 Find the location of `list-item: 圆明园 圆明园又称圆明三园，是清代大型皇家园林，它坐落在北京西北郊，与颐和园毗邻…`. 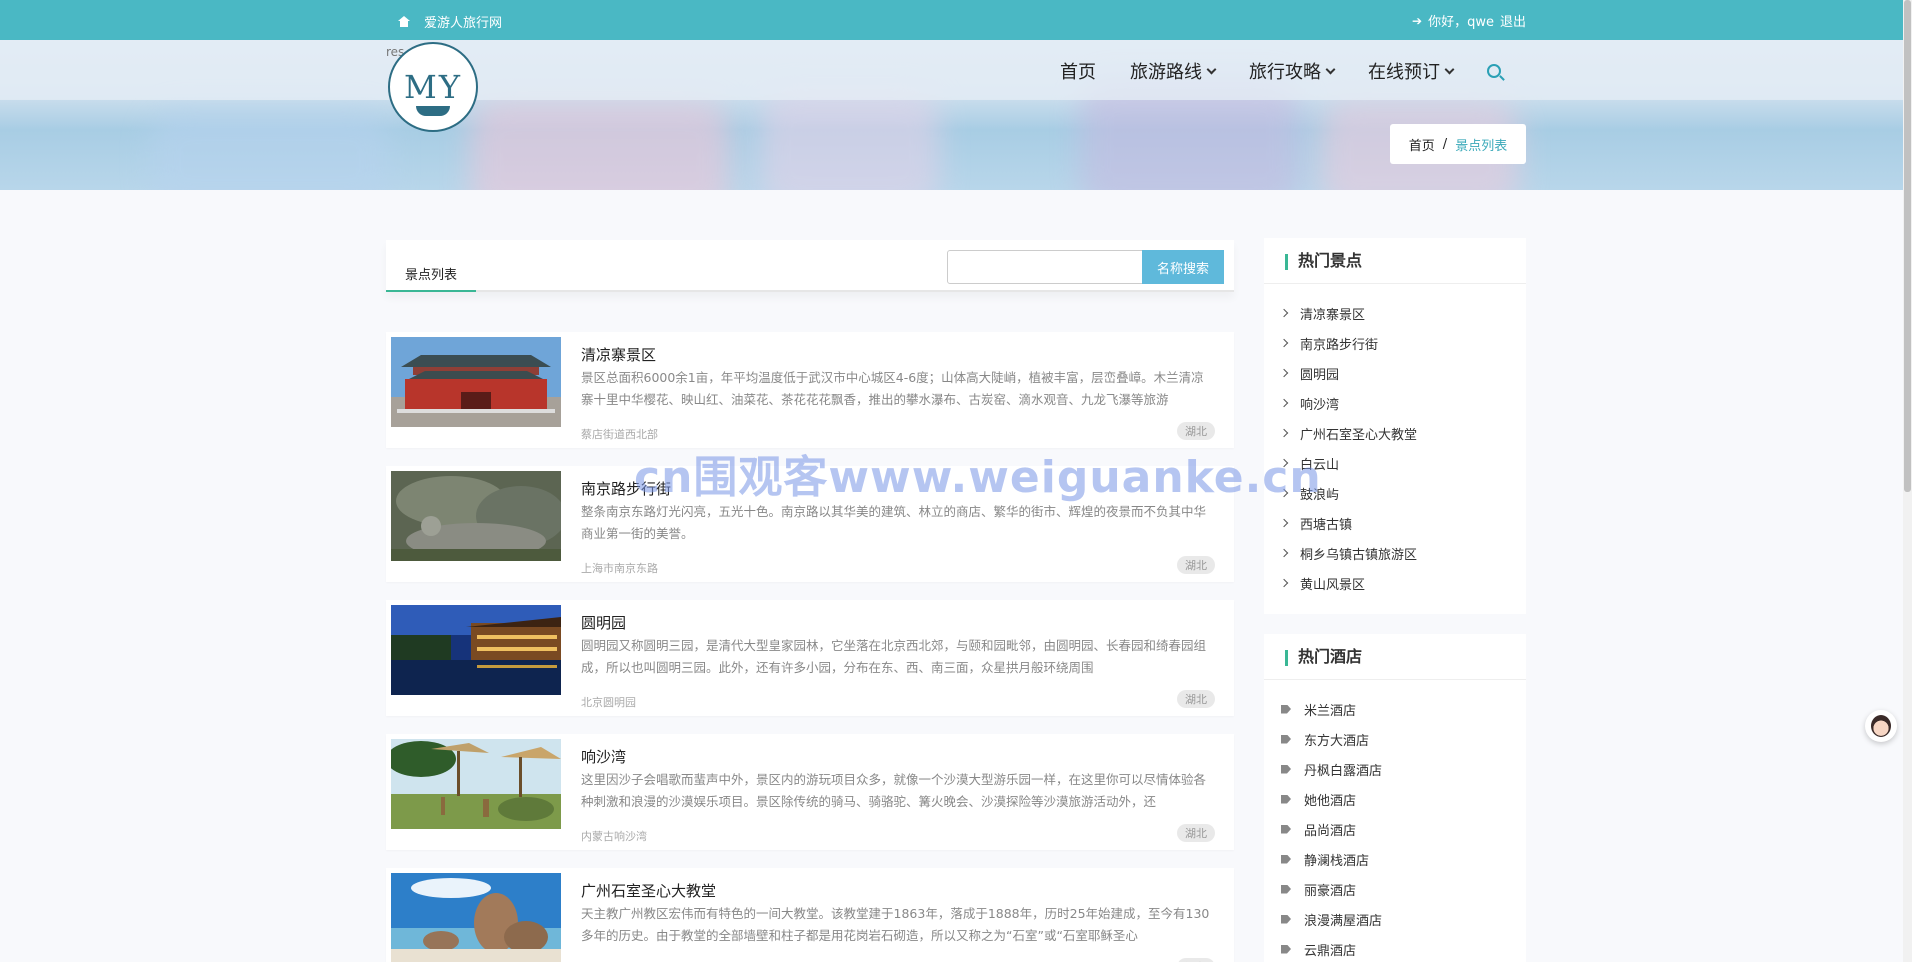

list-item: 圆明园 圆明园又称圆明三园，是清代大型皇家园林，它坐落在北京西北郊，与颐和园毗邻… is located at coordinates (810, 658).